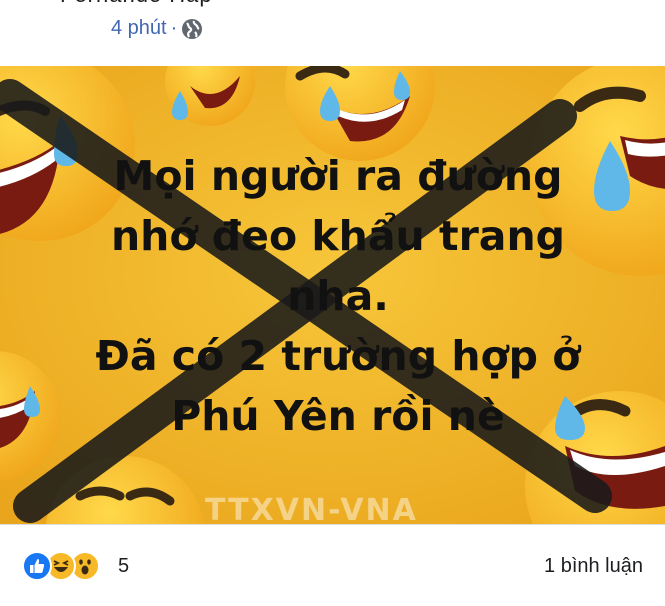  What do you see at coordinates (139, 28) in the screenshot?
I see `timestamp-text: 4 phút` at bounding box center [139, 28].